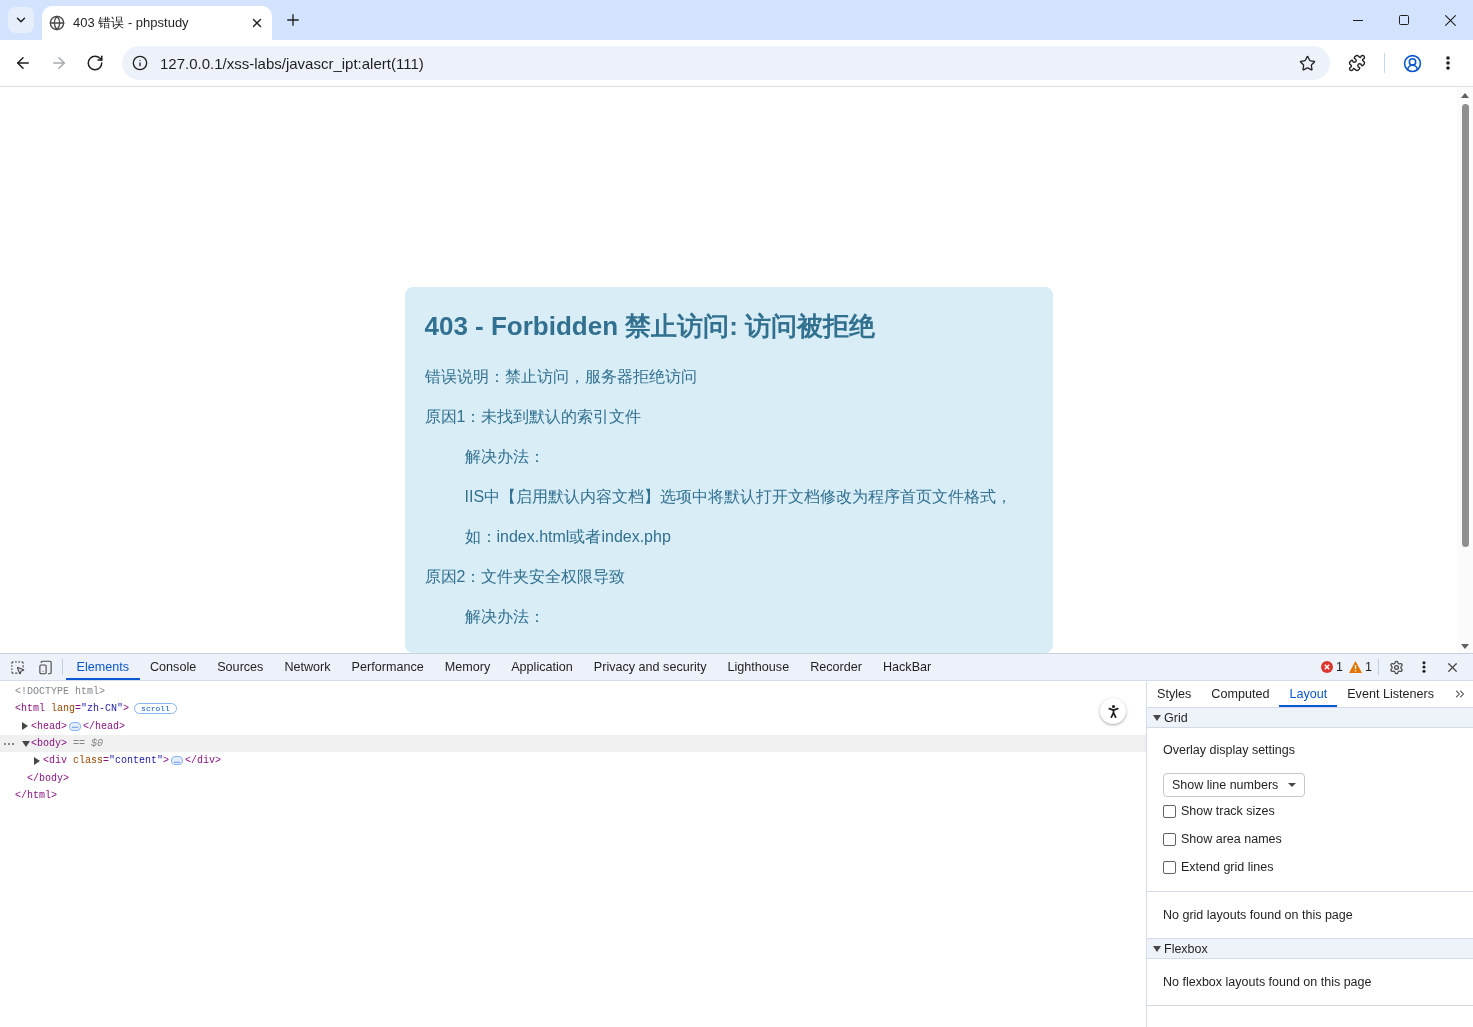 The height and width of the screenshot is (1027, 1473). Describe the element at coordinates (1396, 667) in the screenshot. I see `settings-icon` at that location.